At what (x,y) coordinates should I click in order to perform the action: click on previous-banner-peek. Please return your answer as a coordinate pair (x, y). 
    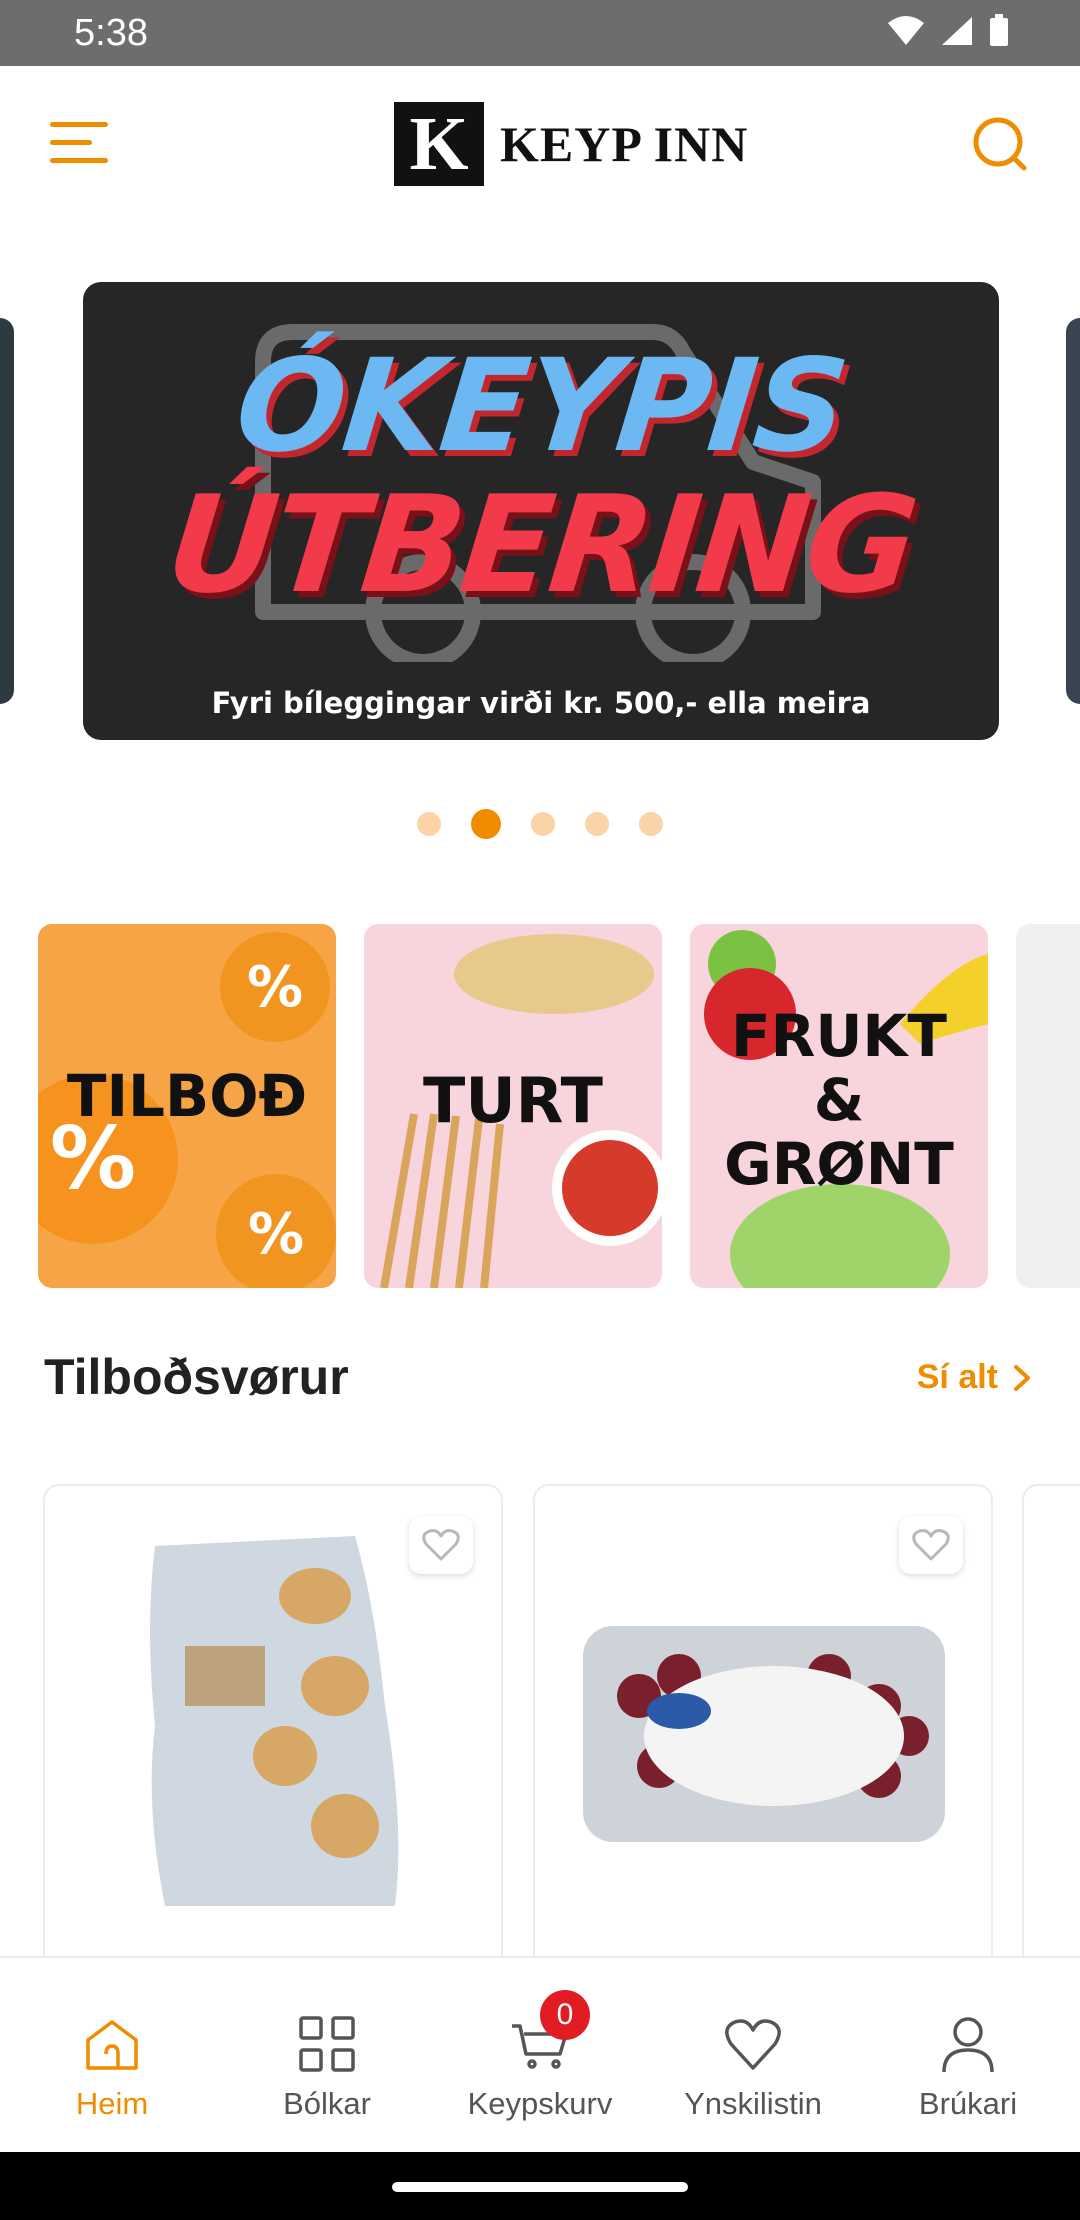
    Looking at the image, I should click on (7, 511).